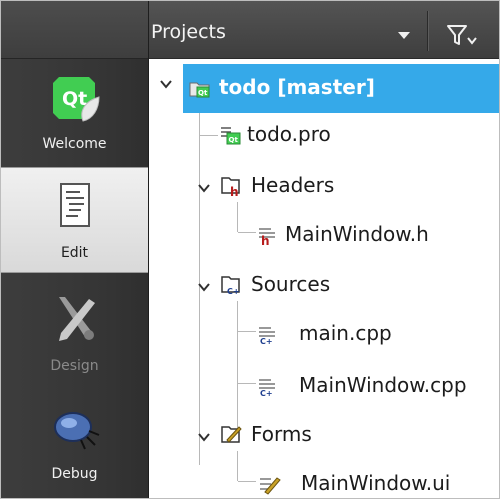 The image size is (500, 499). Describe the element at coordinates (74, 253) in the screenshot. I see `mode-edit-label: Edit` at that location.